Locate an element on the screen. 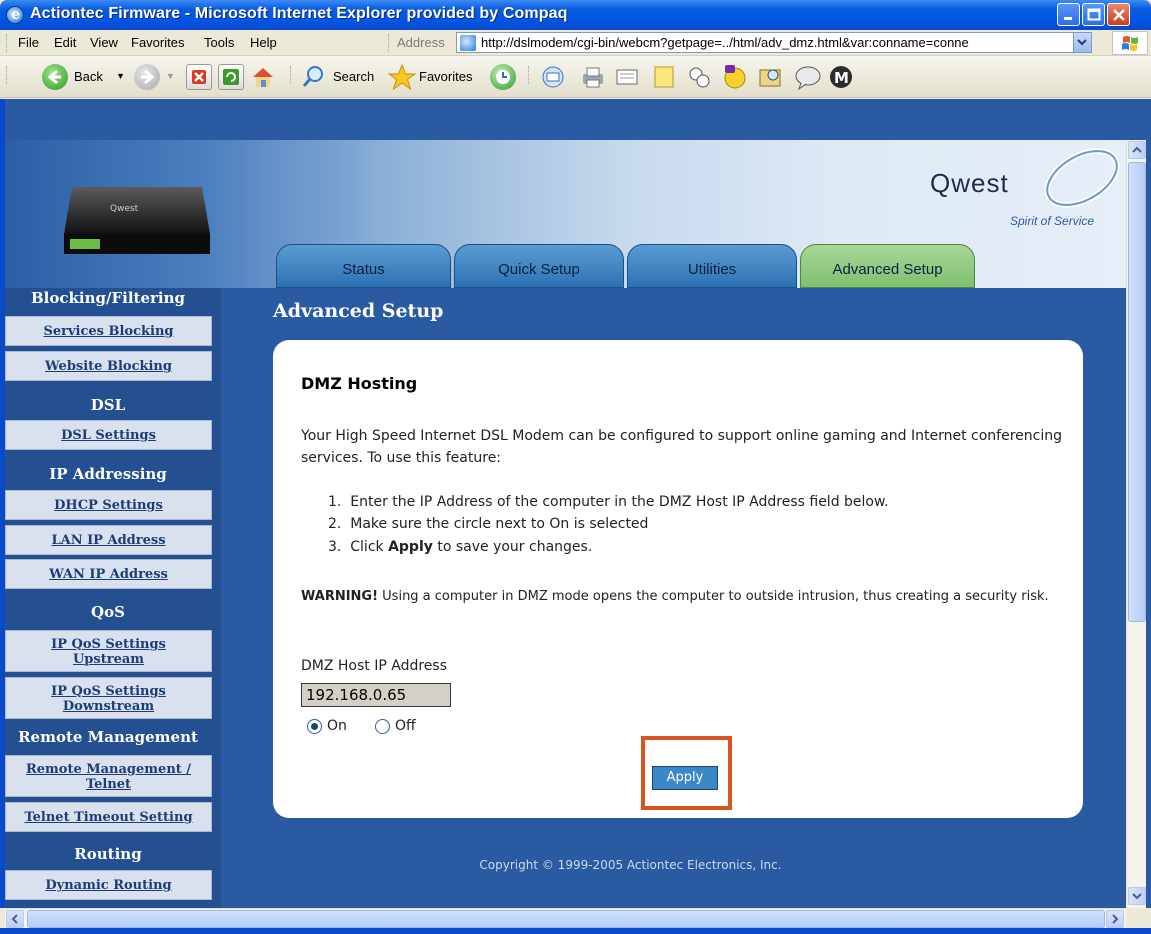 The height and width of the screenshot is (934, 1151). vertical-scrollbar is located at coordinates (1136, 524).